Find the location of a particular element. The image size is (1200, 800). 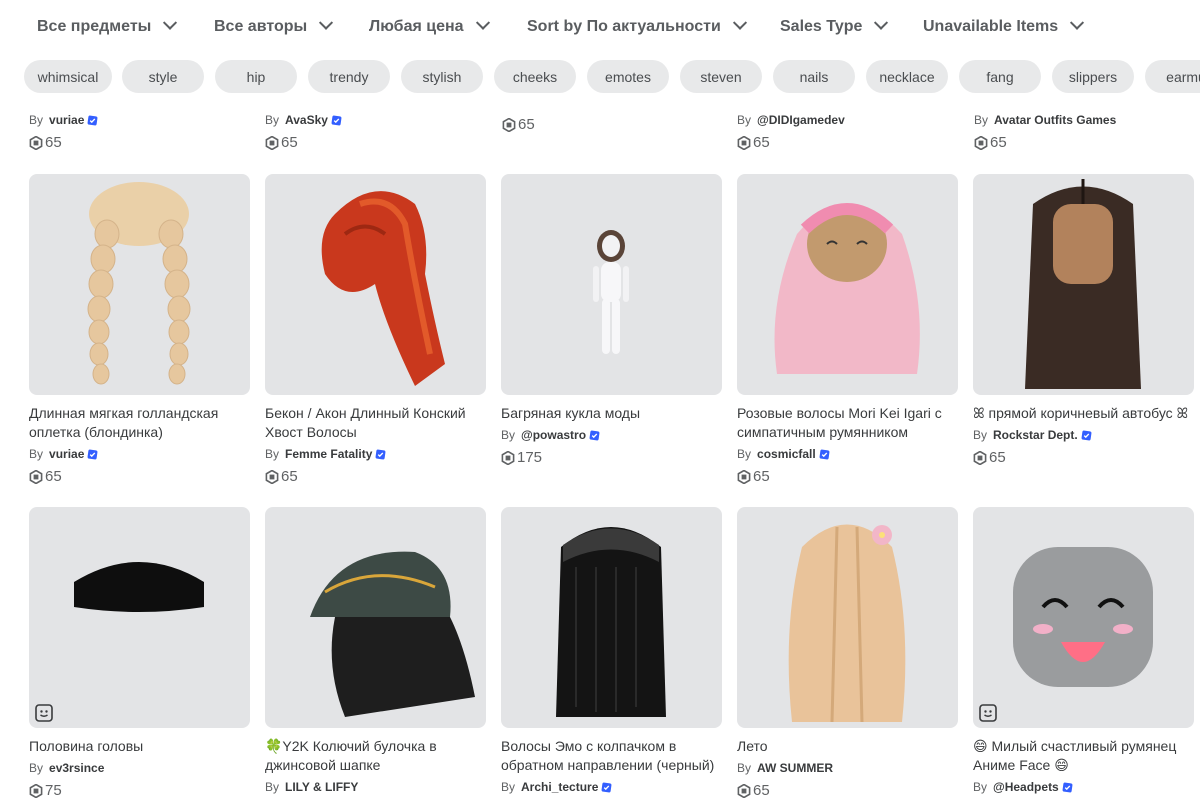

filter-label: Все авторы is located at coordinates (261, 26).